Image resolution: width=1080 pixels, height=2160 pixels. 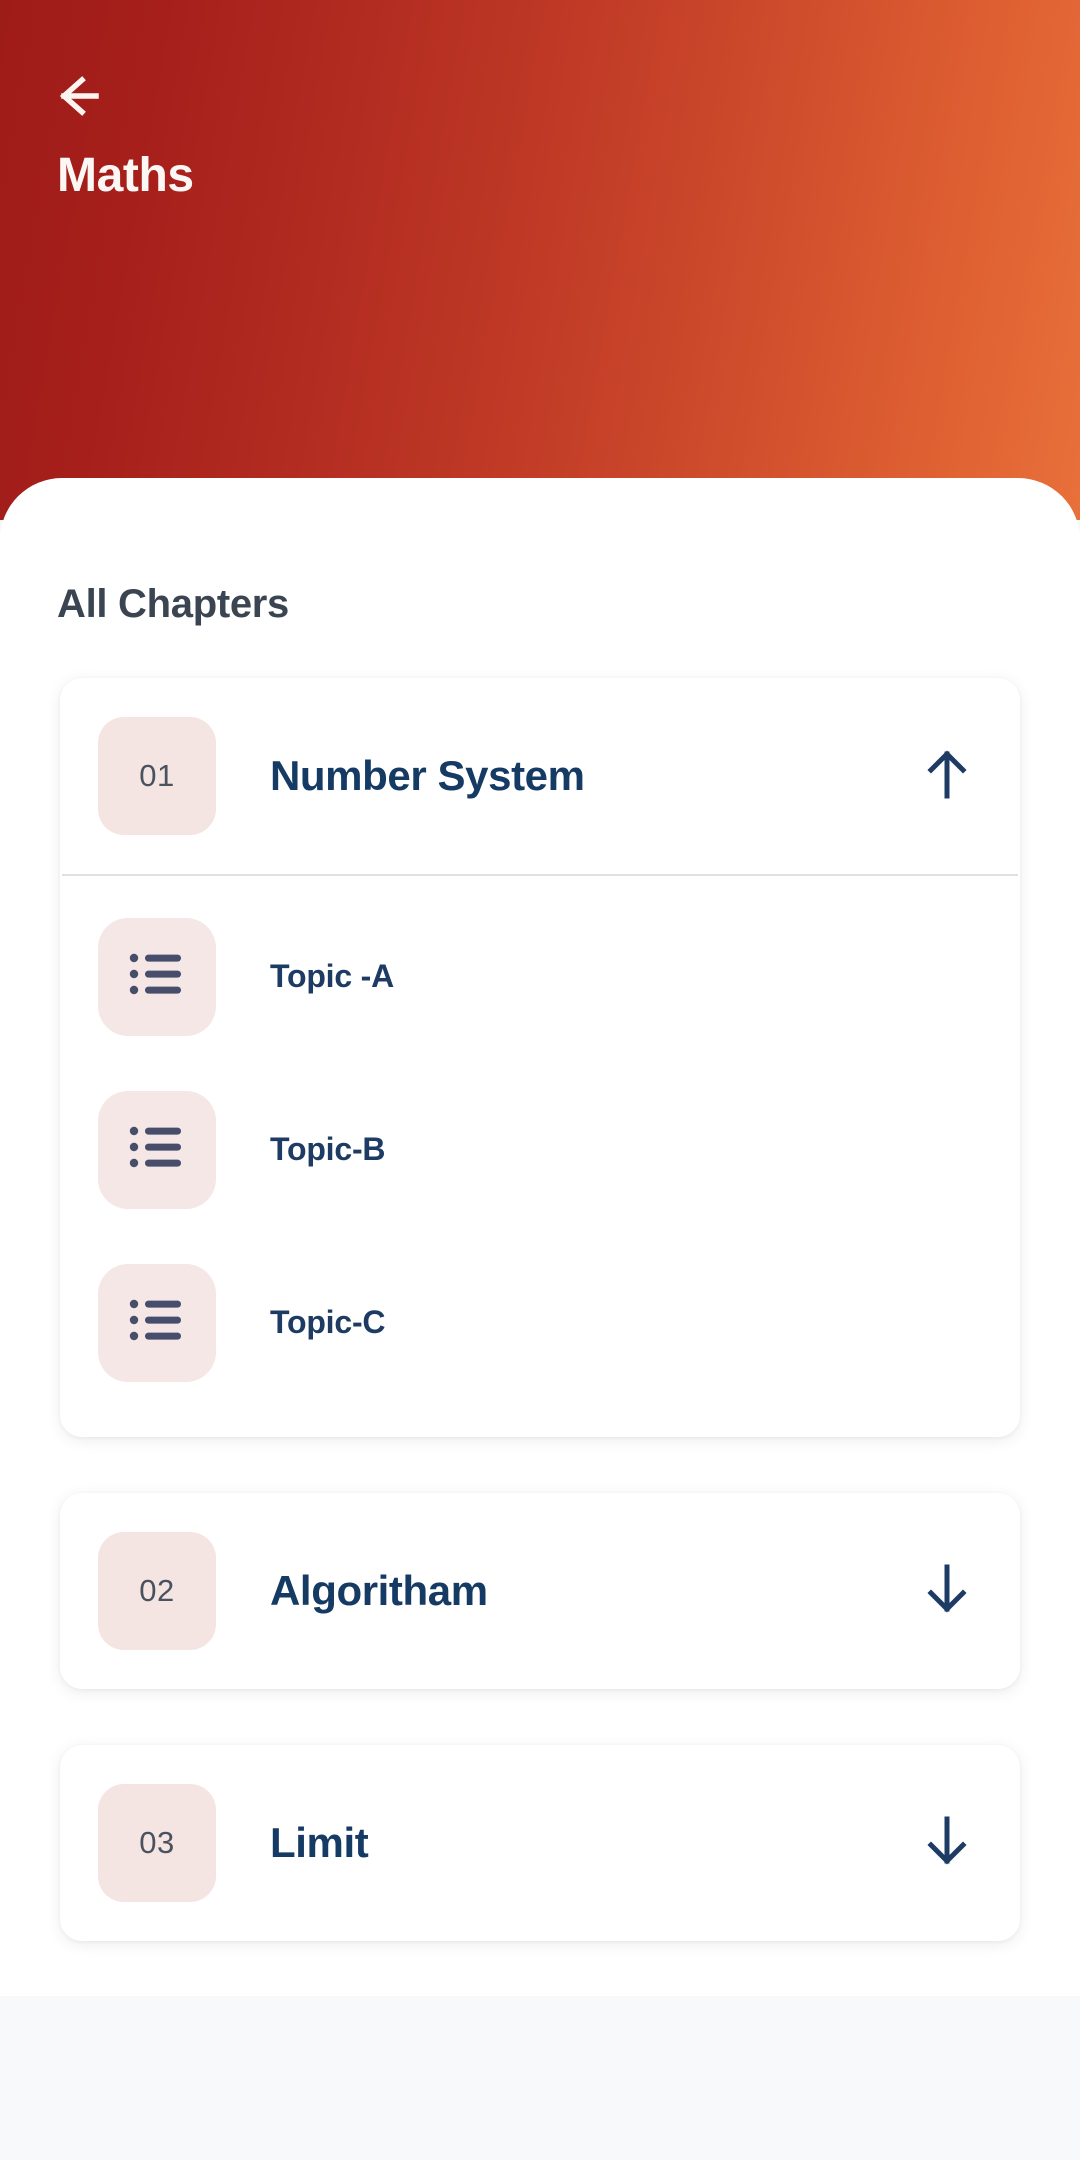 I want to click on chapter-number: 01, so click(x=157, y=775).